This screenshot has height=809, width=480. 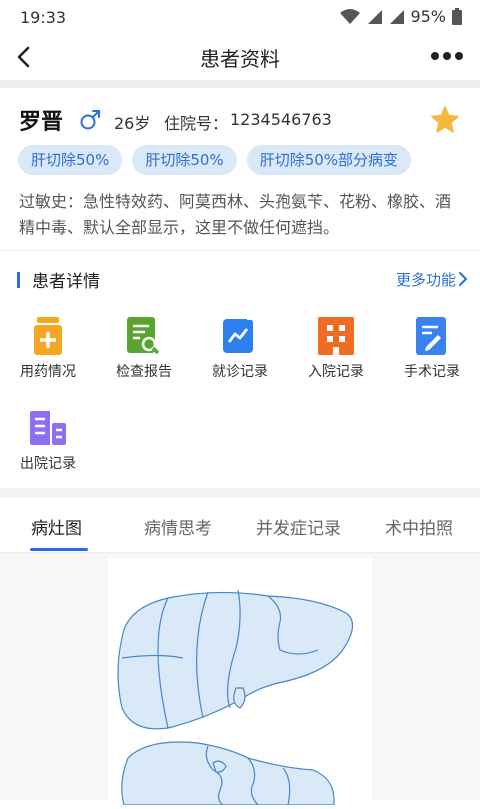 I want to click on discharge-record-button: 出院记录, so click(x=48, y=435).